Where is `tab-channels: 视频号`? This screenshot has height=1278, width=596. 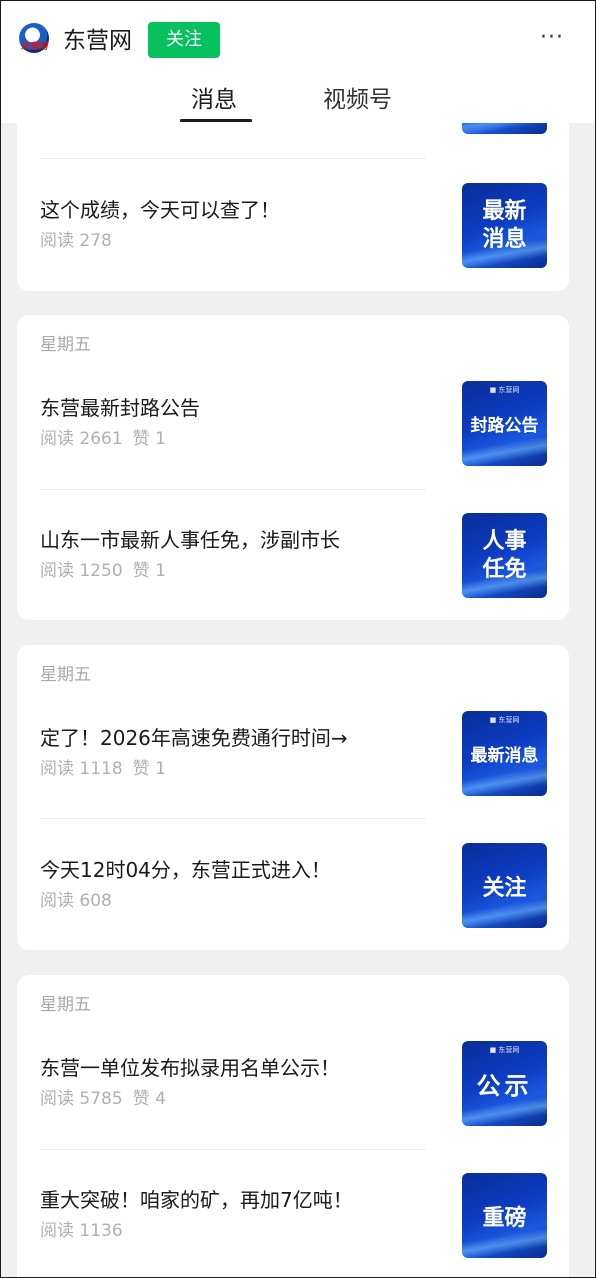
tab-channels: 视频号 is located at coordinates (357, 100).